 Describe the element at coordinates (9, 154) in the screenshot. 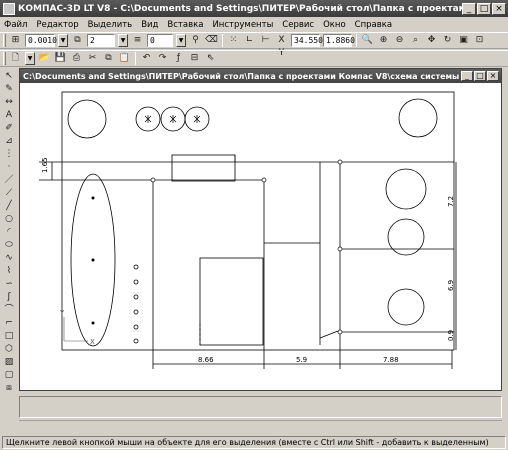

I see `params-tool-icon: ⋮` at that location.